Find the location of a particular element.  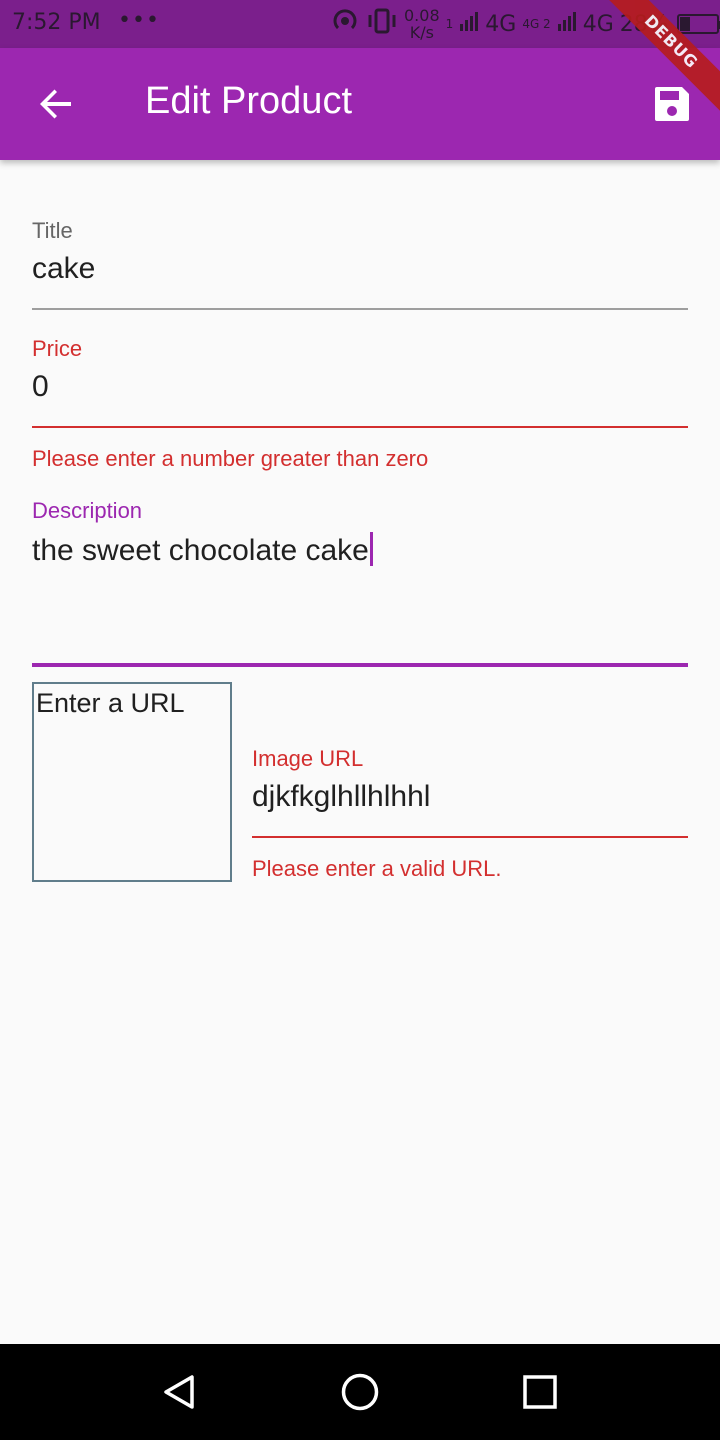

vibrate-icon is located at coordinates (382, 24).